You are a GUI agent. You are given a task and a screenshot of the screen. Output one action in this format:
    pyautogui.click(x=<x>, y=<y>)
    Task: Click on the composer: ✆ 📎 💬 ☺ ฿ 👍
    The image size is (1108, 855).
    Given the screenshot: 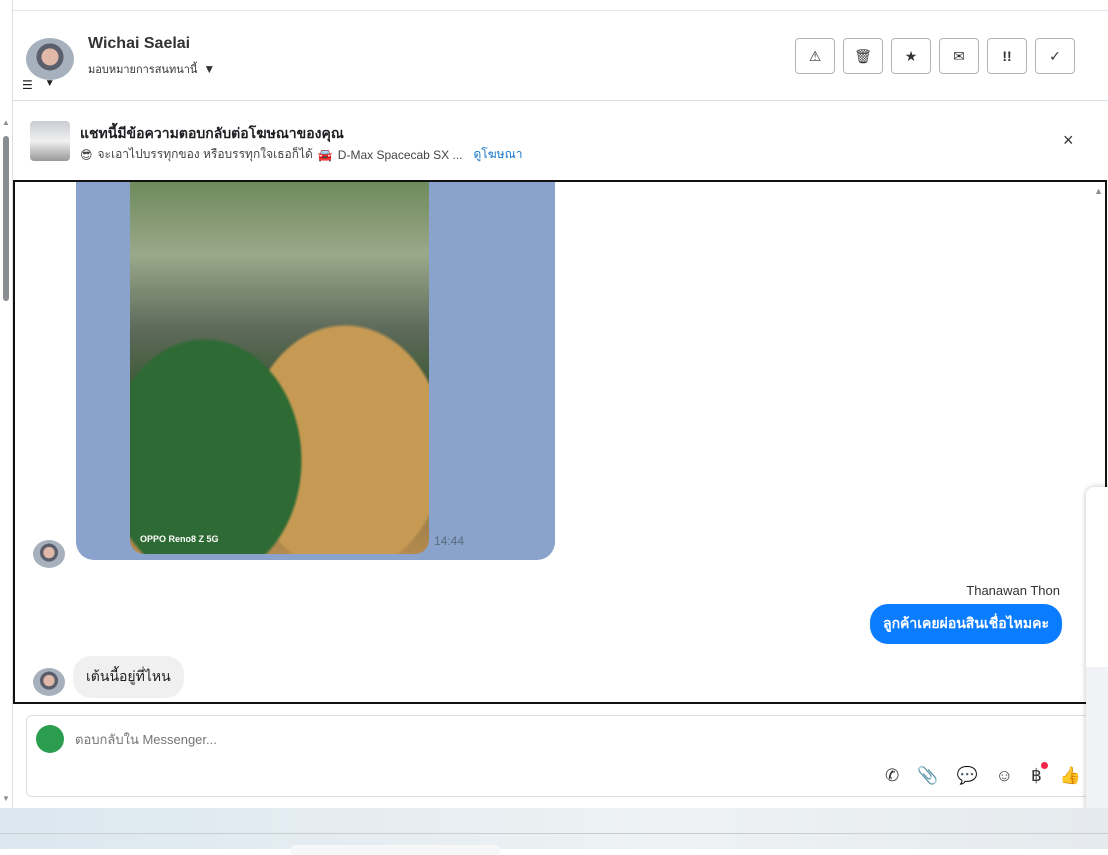 What is the action you would take?
    pyautogui.click(x=558, y=756)
    